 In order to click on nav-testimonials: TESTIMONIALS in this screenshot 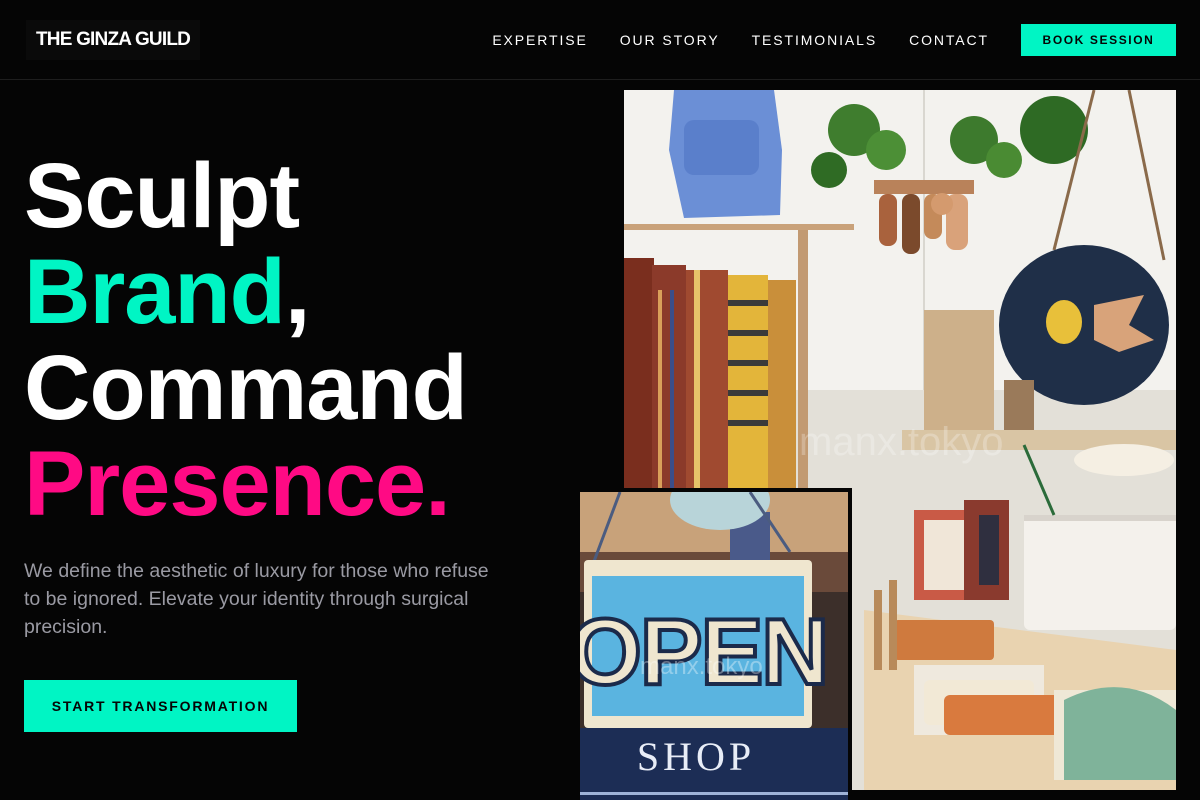, I will do `click(814, 40)`.